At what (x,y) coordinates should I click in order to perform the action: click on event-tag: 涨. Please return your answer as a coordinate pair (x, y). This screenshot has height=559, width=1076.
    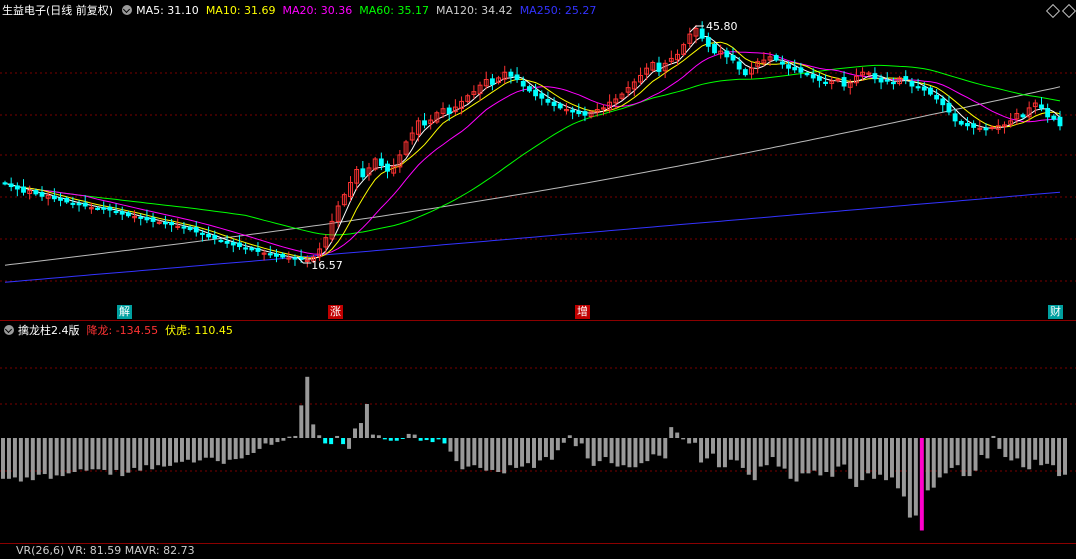
    Looking at the image, I should click on (335, 312).